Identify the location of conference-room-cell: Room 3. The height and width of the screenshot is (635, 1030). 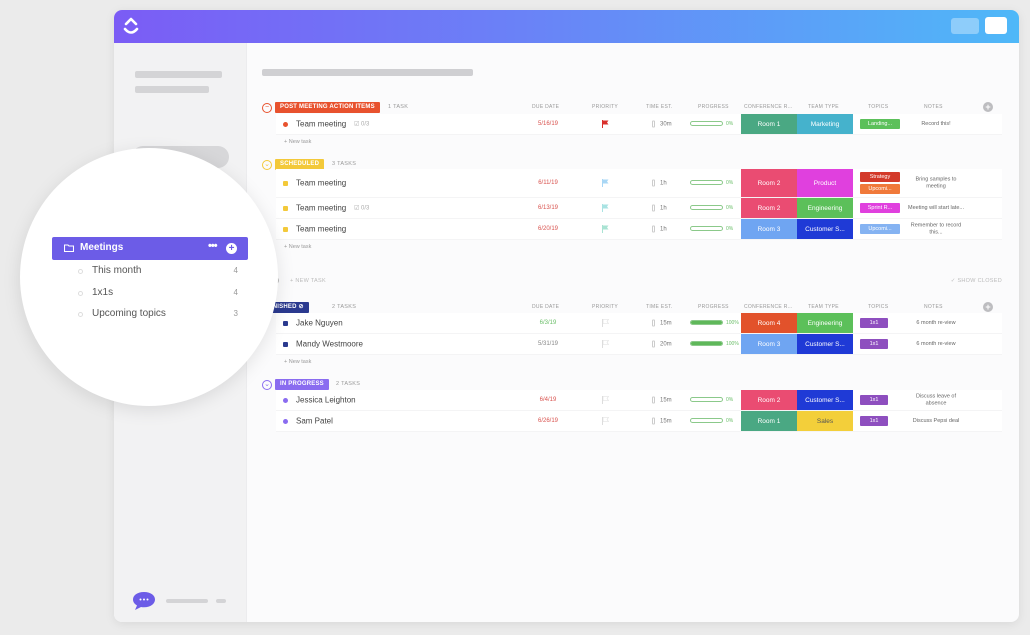
(769, 229).